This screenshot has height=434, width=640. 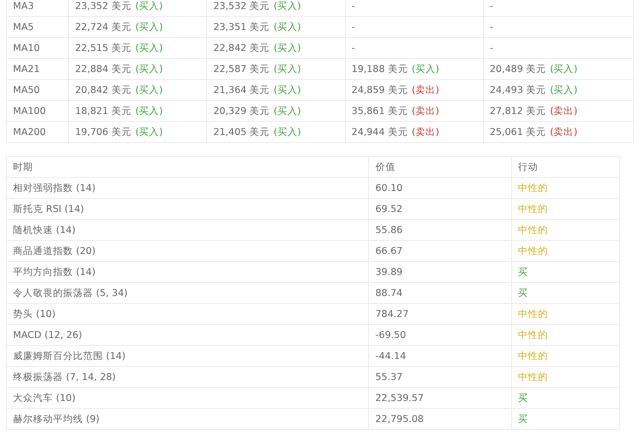 I want to click on price-value: 20,329 美元, so click(x=241, y=111).